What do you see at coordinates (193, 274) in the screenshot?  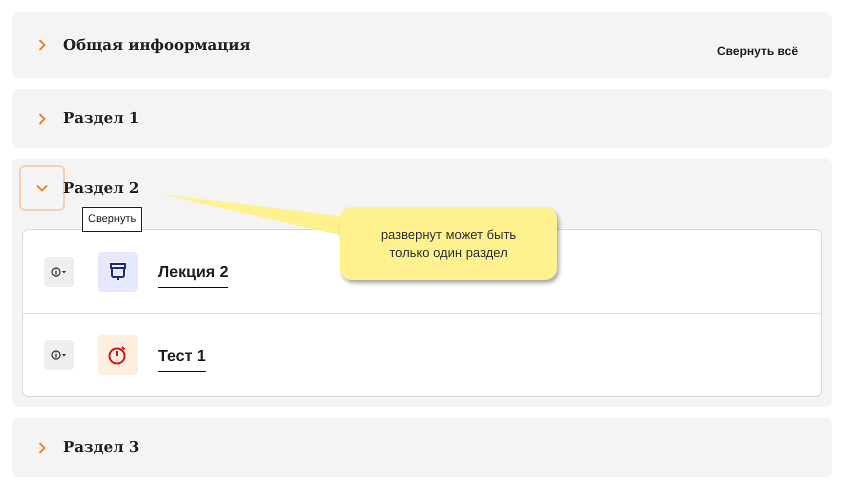 I see `activity-link: Лекция 2` at bounding box center [193, 274].